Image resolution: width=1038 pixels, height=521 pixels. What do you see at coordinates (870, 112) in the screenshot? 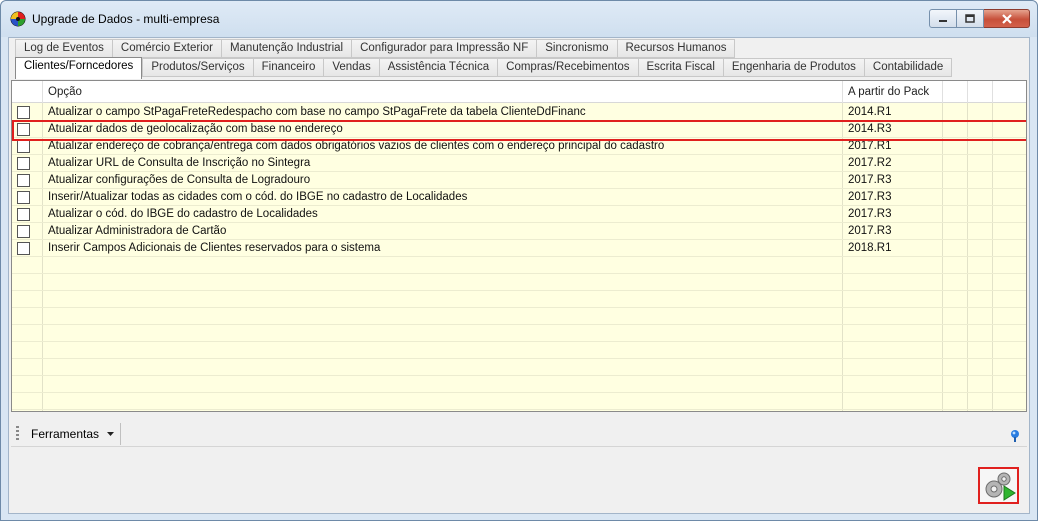
I see `row-pack-text: 2014.R1` at bounding box center [870, 112].